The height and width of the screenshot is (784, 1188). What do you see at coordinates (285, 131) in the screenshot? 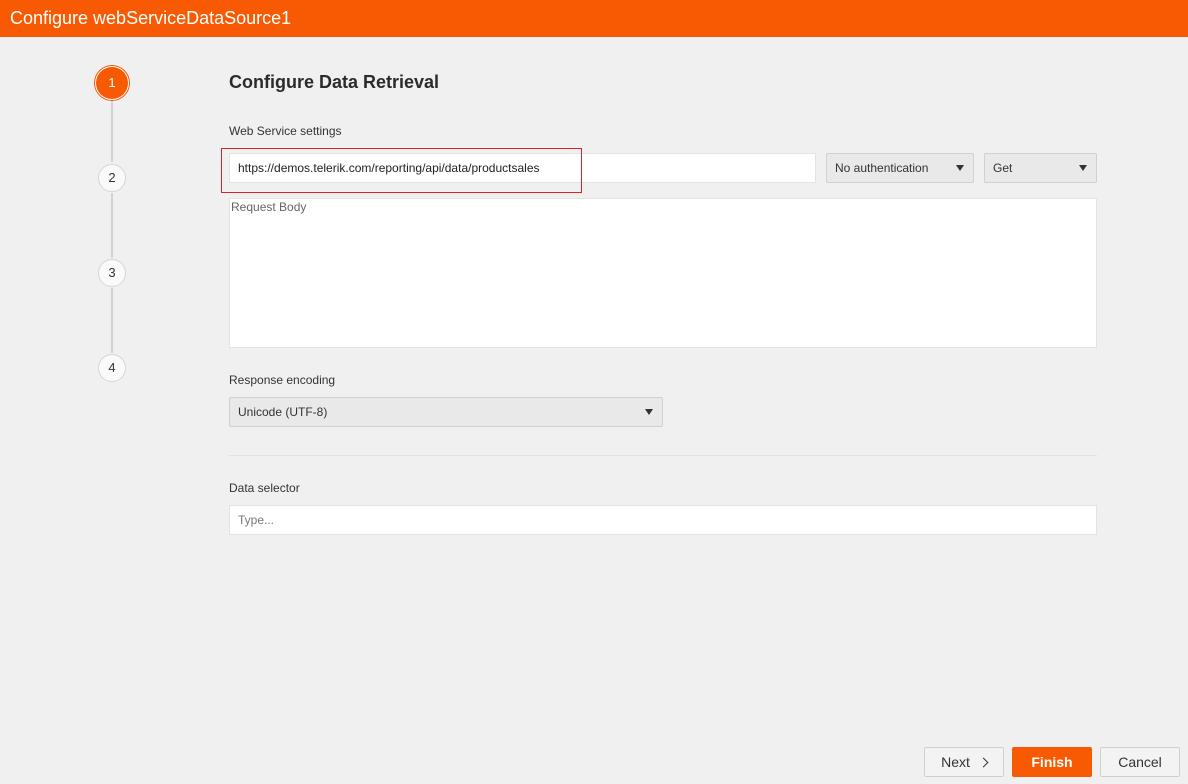
I see `web-service-settings-label: Web Service settings` at bounding box center [285, 131].